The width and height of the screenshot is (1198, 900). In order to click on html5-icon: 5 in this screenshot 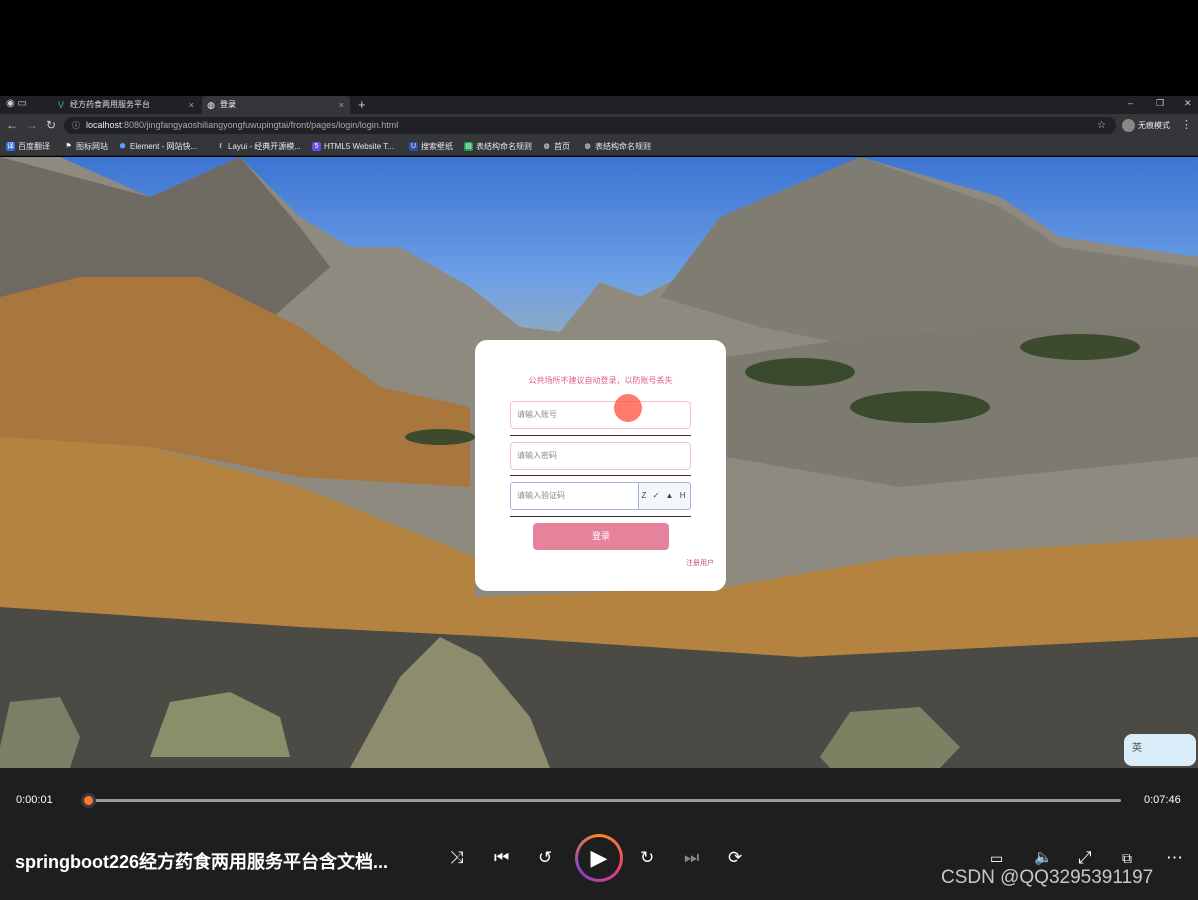, I will do `click(316, 146)`.